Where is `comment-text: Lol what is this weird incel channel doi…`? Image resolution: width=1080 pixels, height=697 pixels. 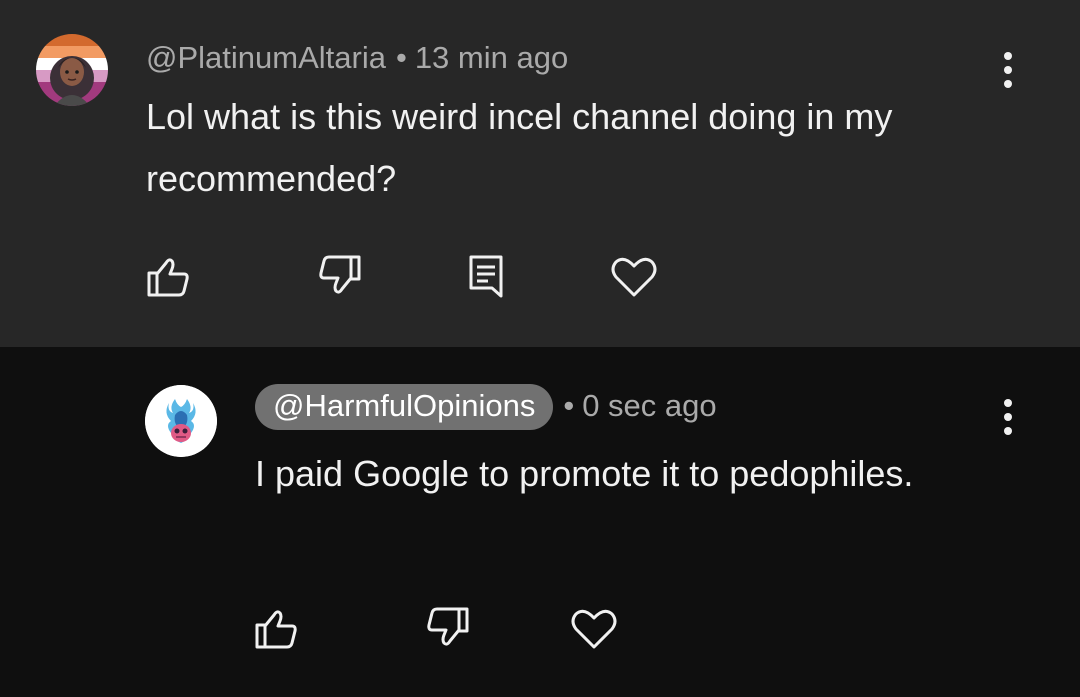
comment-text: Lol what is this weird incel channel doi… is located at coordinates (519, 147).